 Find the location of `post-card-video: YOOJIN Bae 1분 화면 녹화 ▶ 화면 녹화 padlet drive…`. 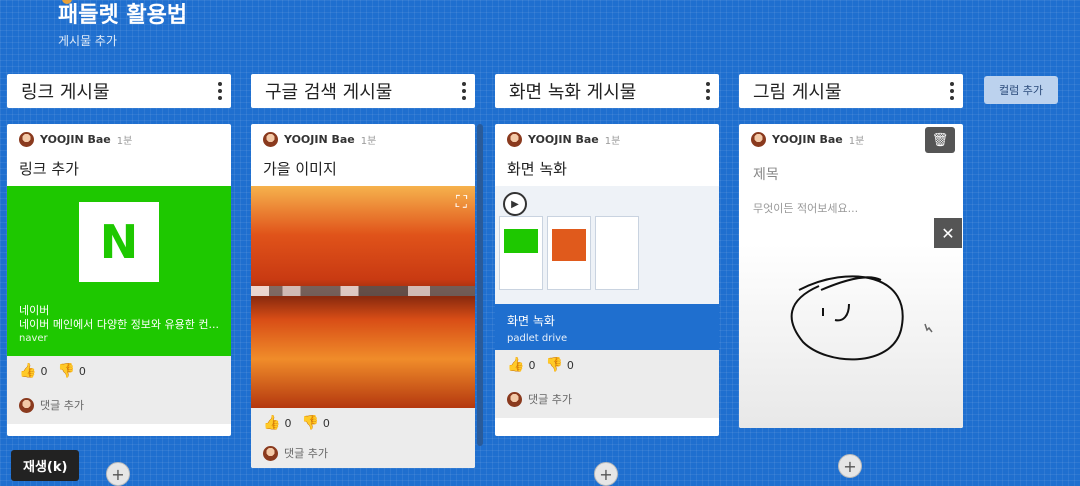

post-card-video: YOOJIN Bae 1분 화면 녹화 ▶ 화면 녹화 padlet drive… is located at coordinates (607, 280).